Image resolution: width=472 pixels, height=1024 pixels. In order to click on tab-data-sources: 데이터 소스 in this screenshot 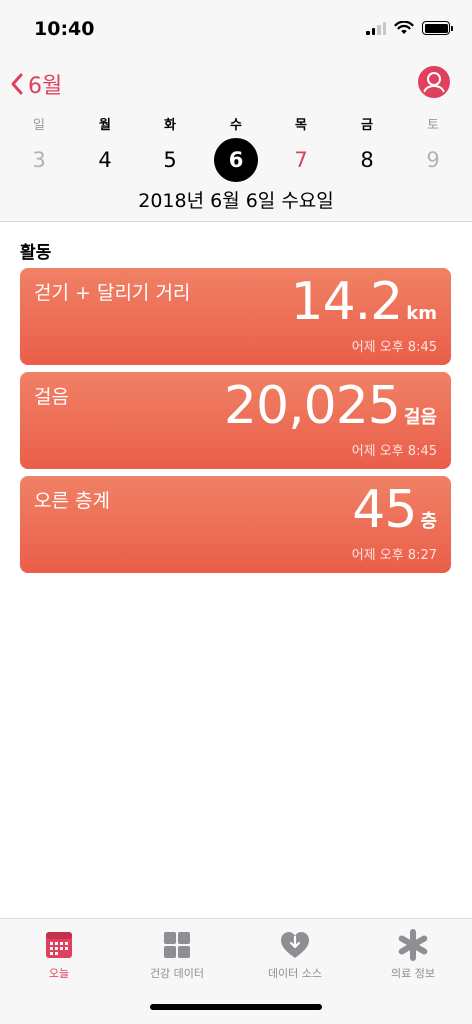, I will do `click(295, 955)`.